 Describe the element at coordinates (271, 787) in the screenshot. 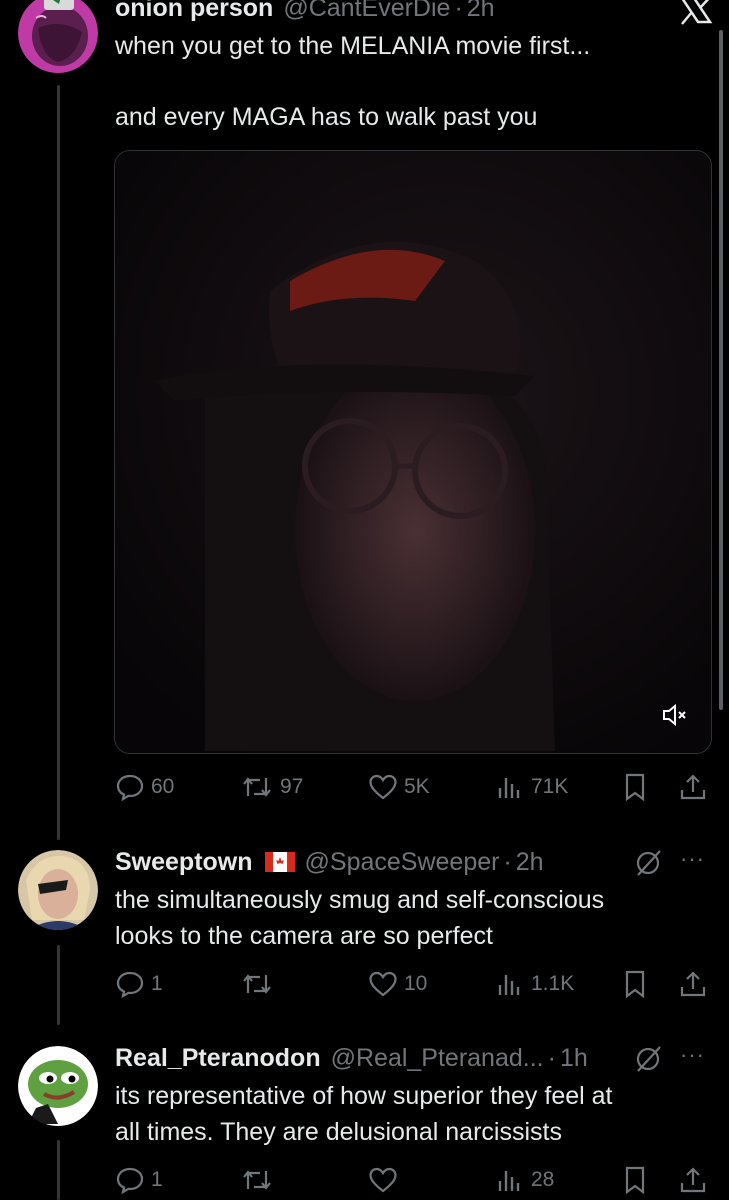

I see `repost-button: 97` at that location.